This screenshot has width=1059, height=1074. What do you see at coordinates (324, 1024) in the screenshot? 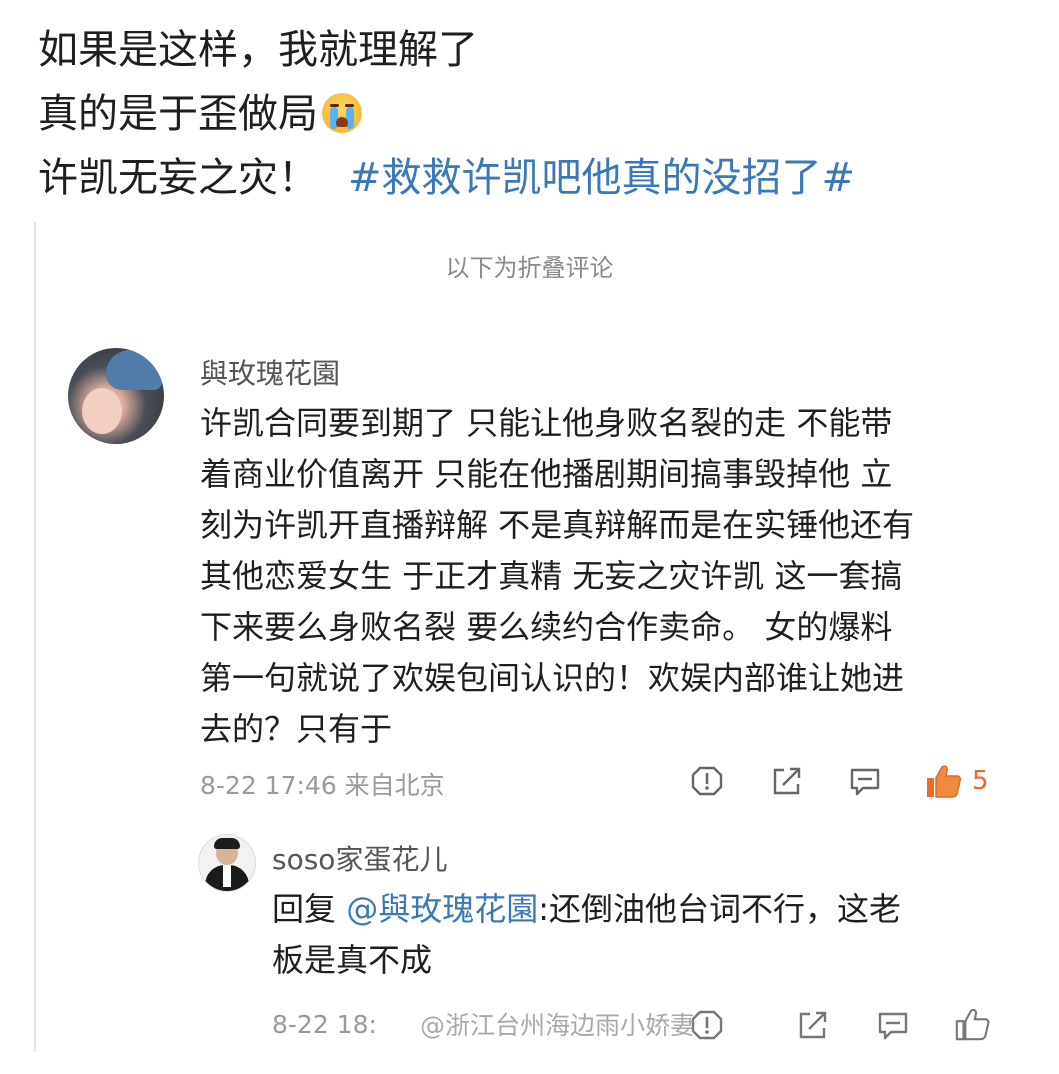
I see `reply-timestamp: 8-22 18:` at bounding box center [324, 1024].